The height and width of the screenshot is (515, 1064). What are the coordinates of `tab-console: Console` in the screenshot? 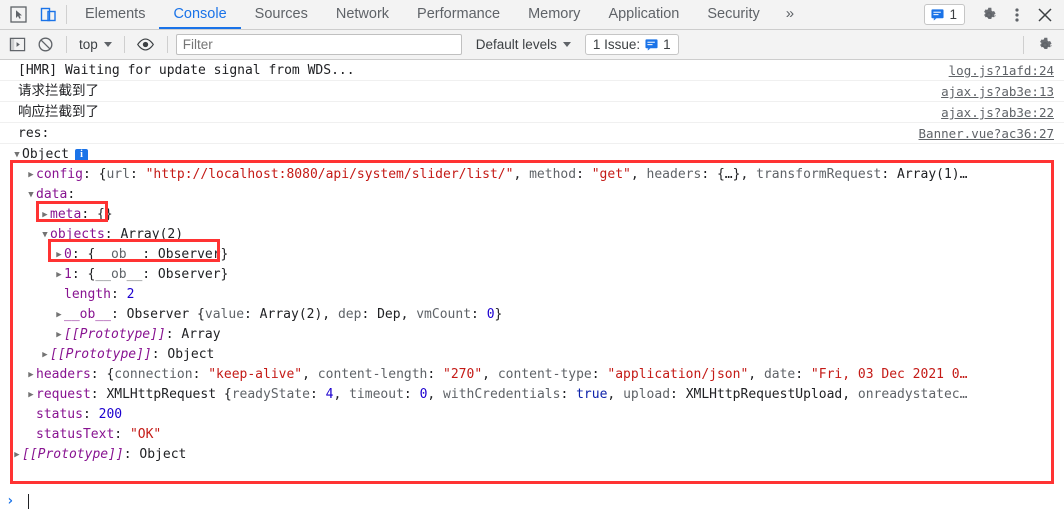 It's located at (200, 14).